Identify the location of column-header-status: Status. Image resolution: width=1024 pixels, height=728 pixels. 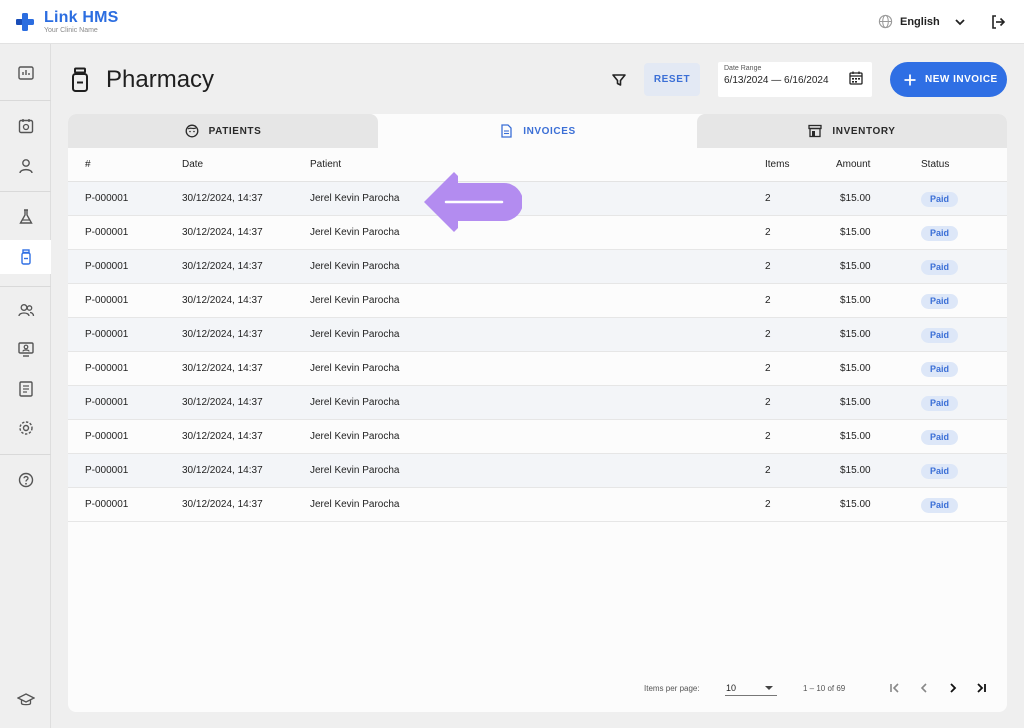
(935, 165).